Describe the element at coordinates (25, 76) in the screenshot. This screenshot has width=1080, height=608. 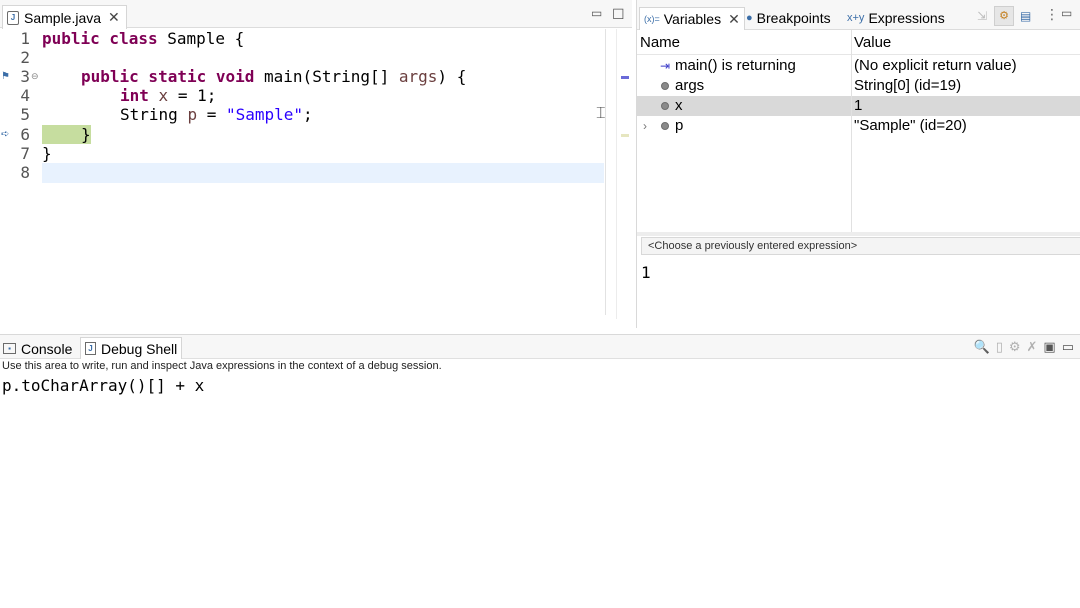
I see `line-number: 3` at that location.